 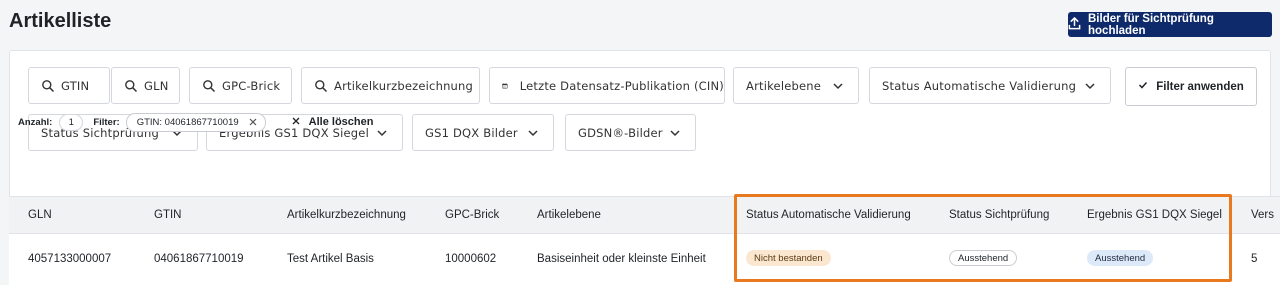 I want to click on filter-dqx-images-label: GS1 DQX Bilder, so click(x=471, y=132).